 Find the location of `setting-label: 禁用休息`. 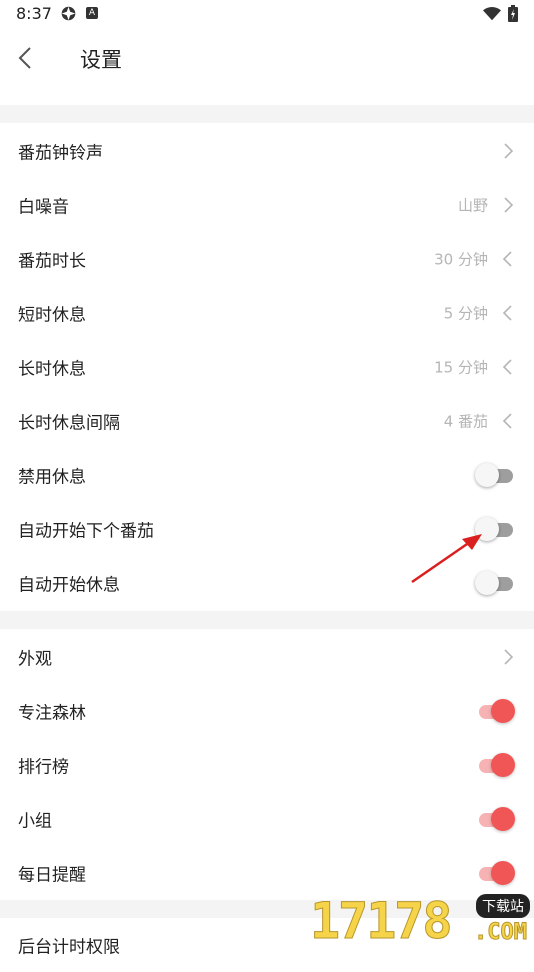

setting-label: 禁用休息 is located at coordinates (52, 477).